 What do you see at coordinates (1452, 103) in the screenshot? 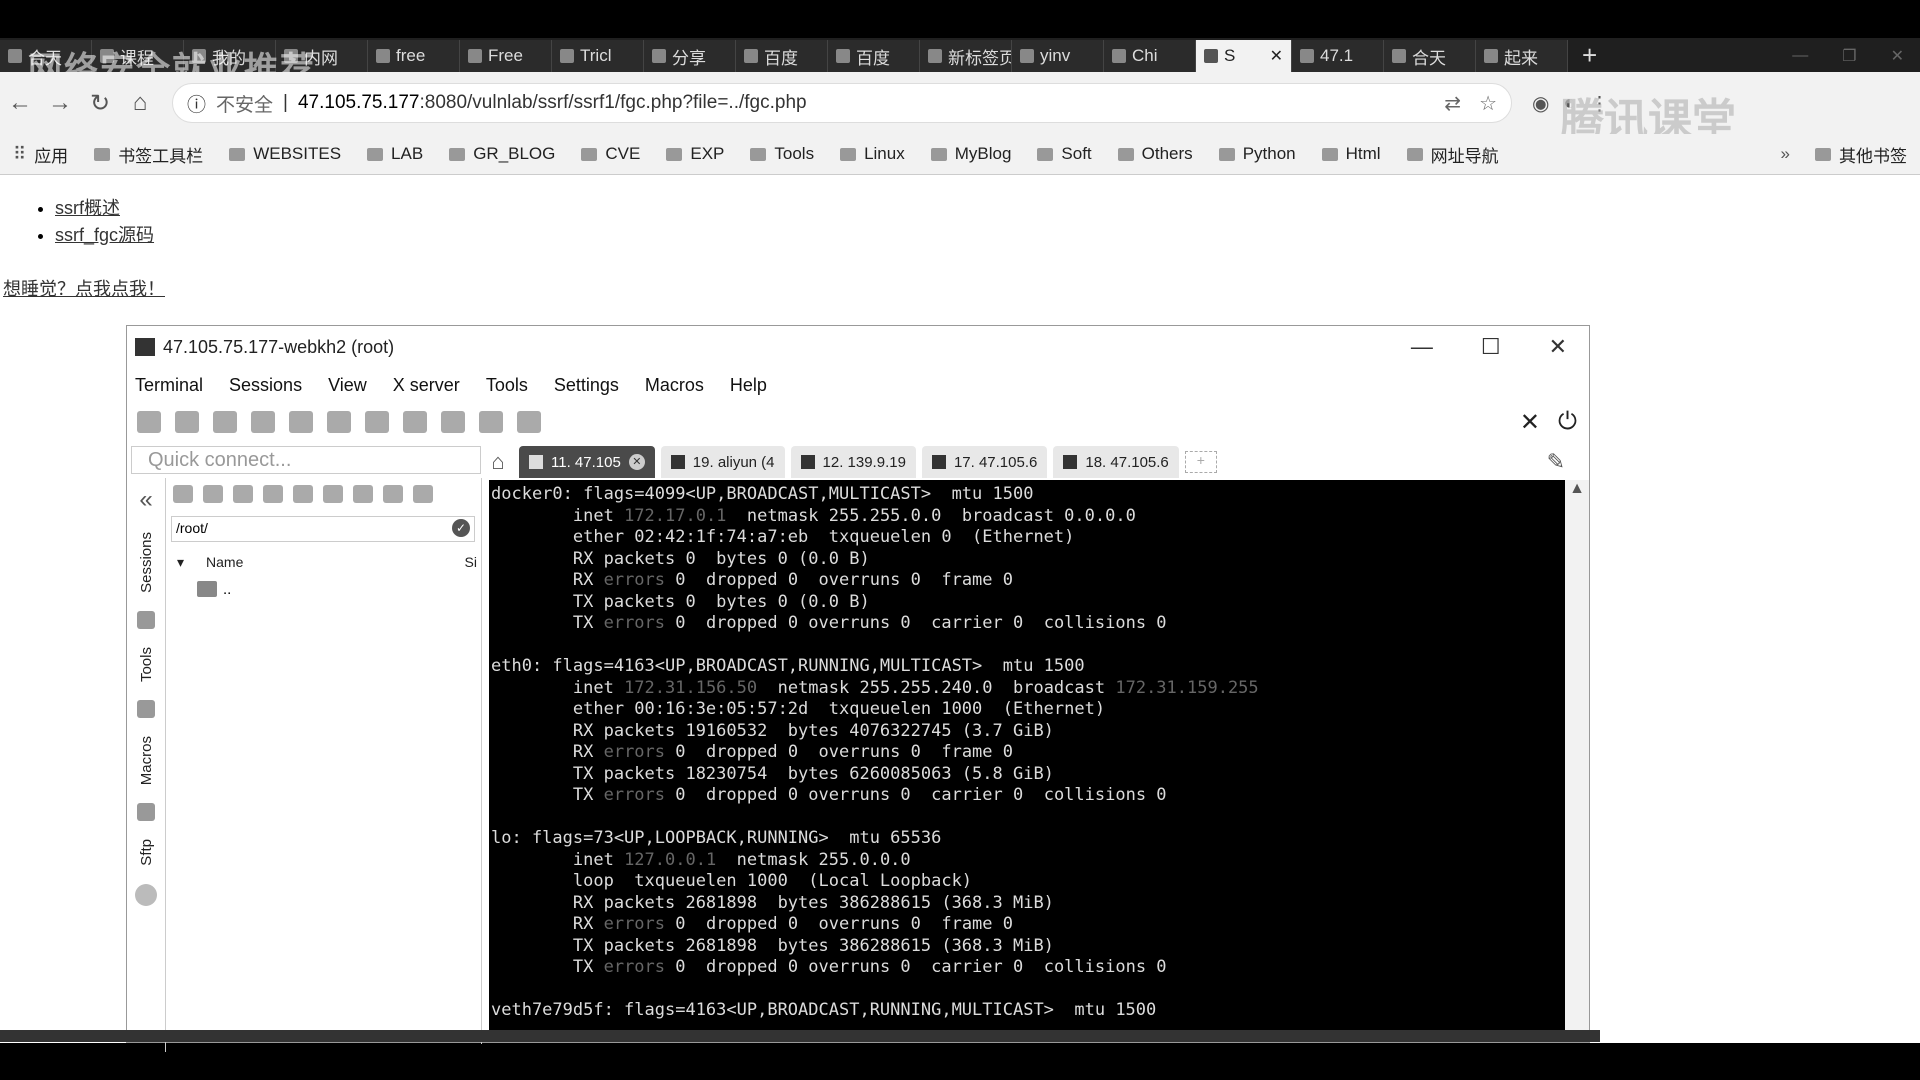
I see `translate-icon: ⇄` at bounding box center [1452, 103].